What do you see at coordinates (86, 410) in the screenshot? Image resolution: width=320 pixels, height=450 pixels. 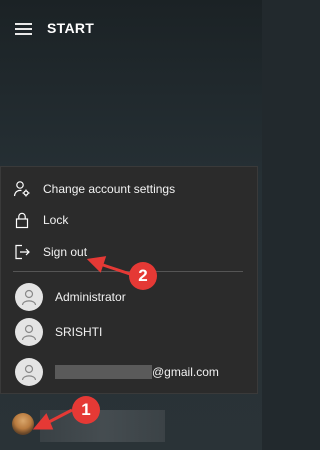 I see `annotation-badge-1: 1` at bounding box center [86, 410].